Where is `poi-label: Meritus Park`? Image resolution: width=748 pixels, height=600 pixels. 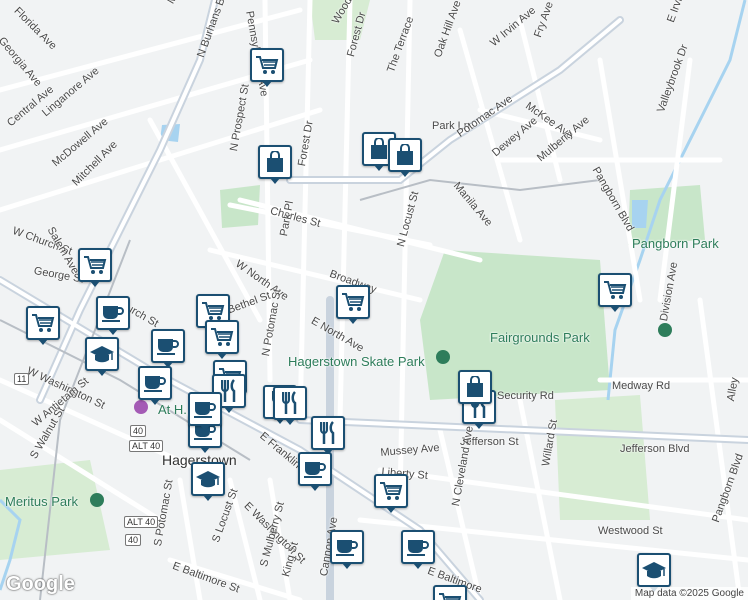
poi-label: Meritus Park is located at coordinates (41, 501).